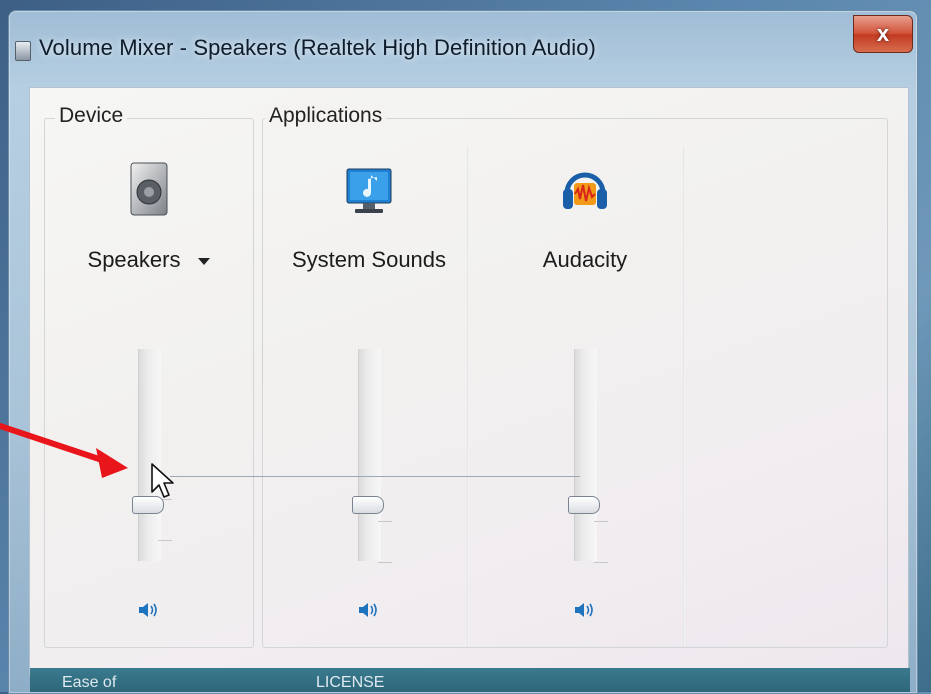 The width and height of the screenshot is (931, 694). Describe the element at coordinates (64, 450) in the screenshot. I see `annotation-arrow-icon` at that location.